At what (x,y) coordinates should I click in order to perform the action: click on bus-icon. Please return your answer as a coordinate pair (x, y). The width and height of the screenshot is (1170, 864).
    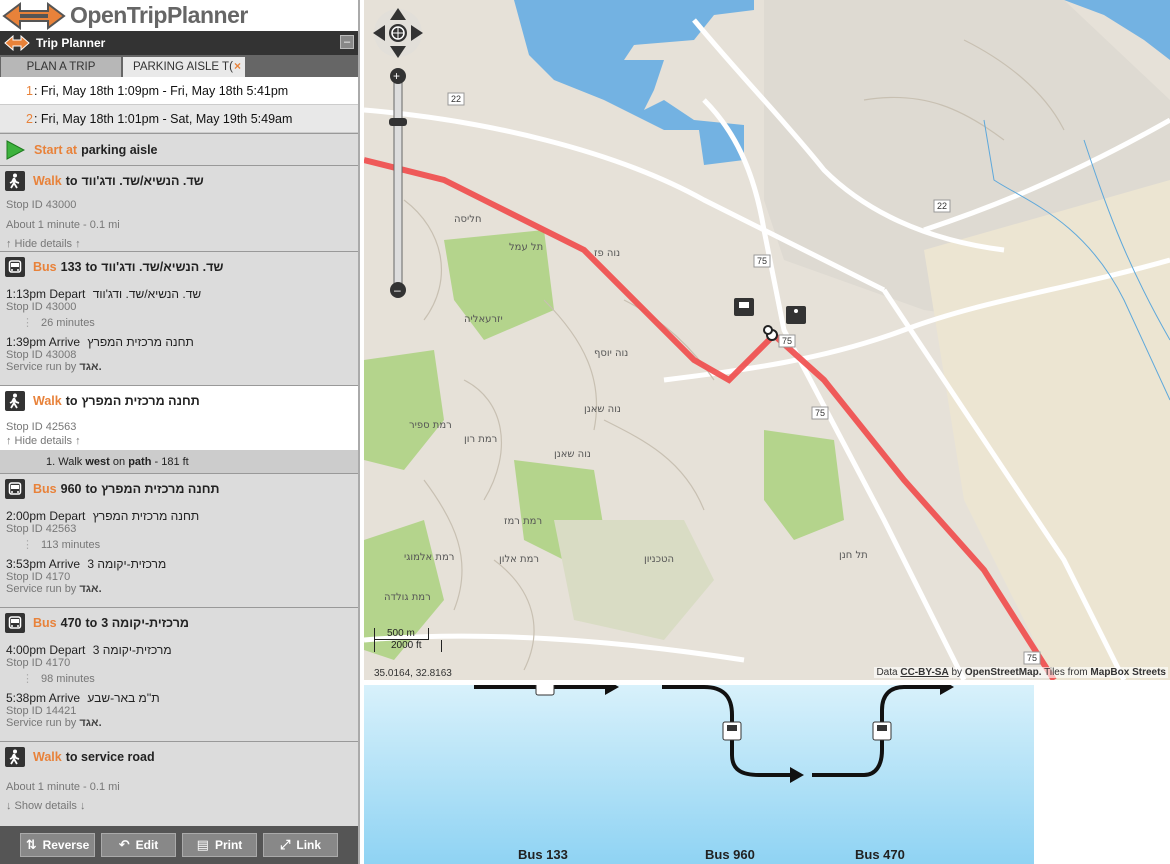
    Looking at the image, I should click on (15, 266).